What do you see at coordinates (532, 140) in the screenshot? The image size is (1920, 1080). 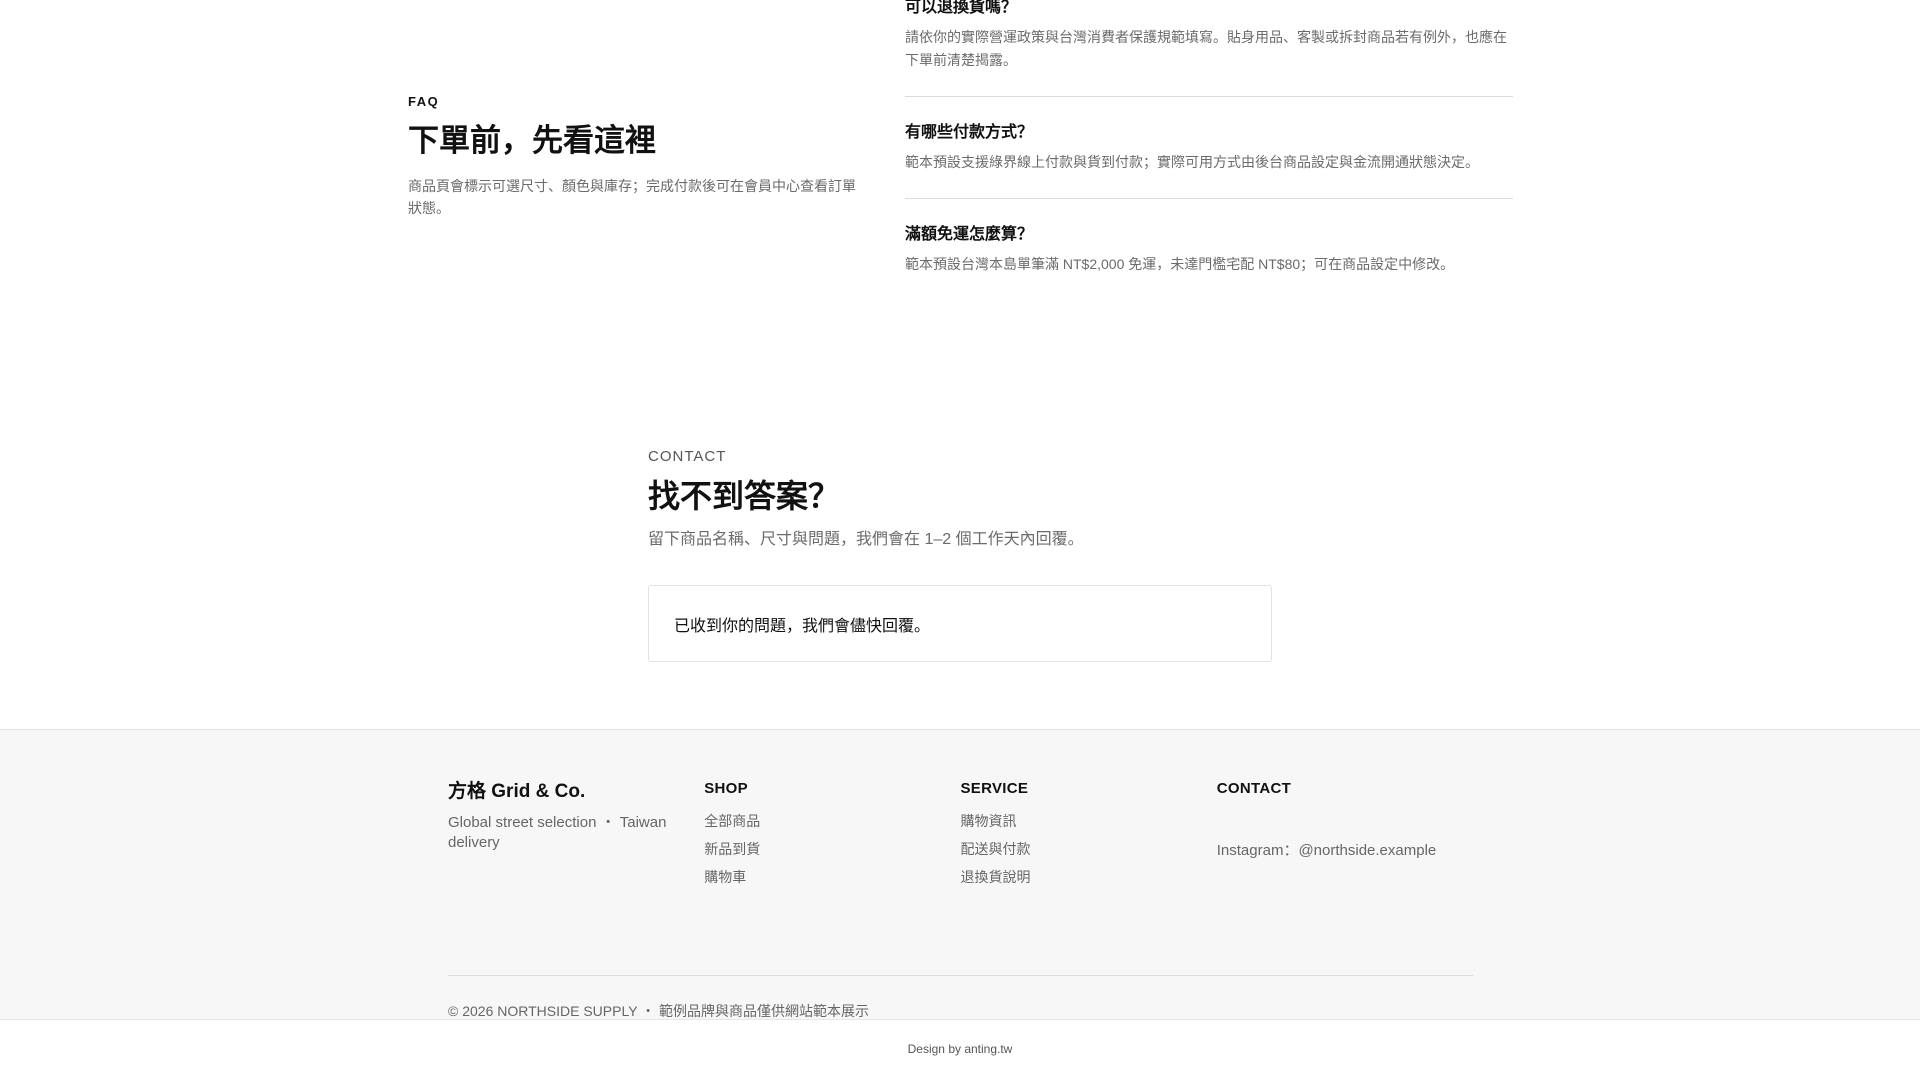 I see `faq-title: 下單前，先看這裡` at bounding box center [532, 140].